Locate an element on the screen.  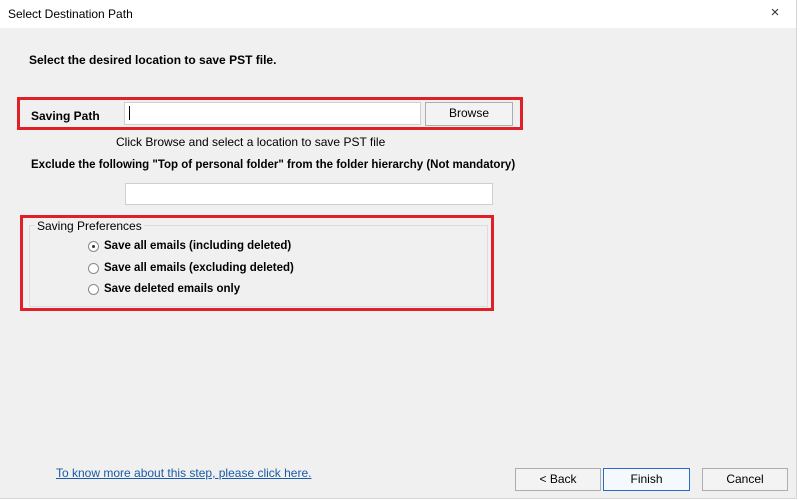
cancel-button: Cancel is located at coordinates (745, 479).